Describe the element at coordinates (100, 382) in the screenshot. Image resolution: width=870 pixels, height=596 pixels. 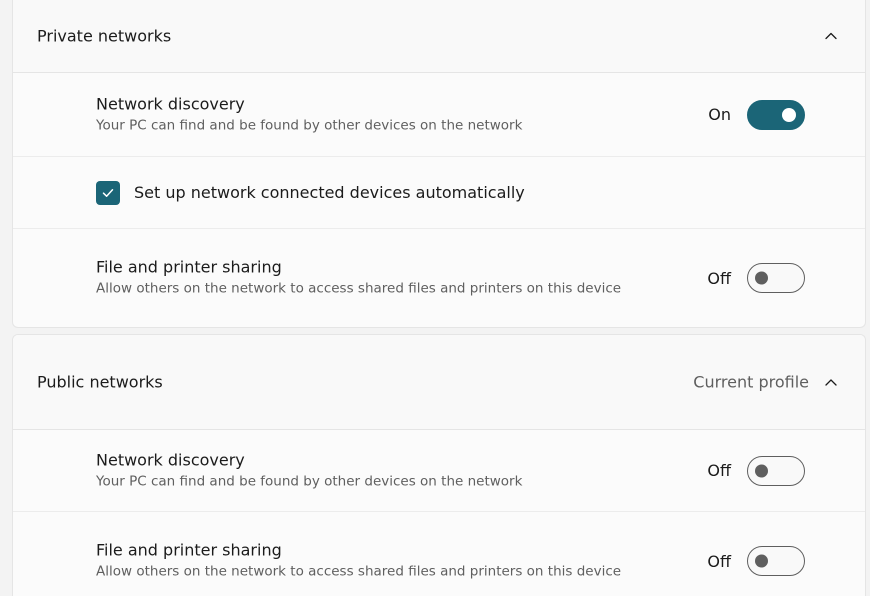
I see `public-networks-title: Public networks` at that location.